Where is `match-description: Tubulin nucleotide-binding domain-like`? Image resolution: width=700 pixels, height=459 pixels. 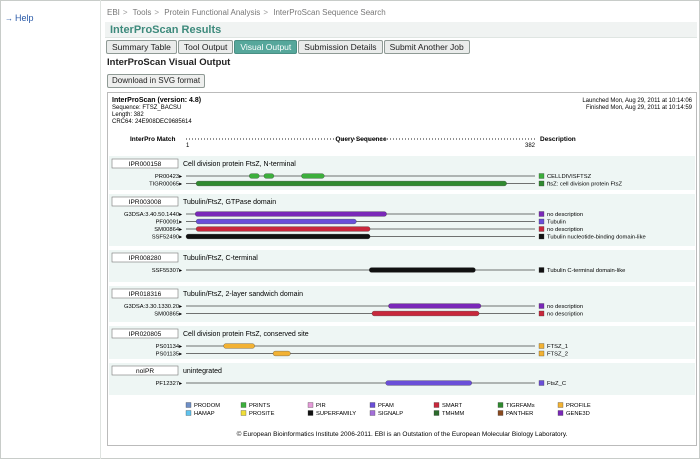
match-description: Tubulin nucleotide-binding domain-like is located at coordinates (596, 238).